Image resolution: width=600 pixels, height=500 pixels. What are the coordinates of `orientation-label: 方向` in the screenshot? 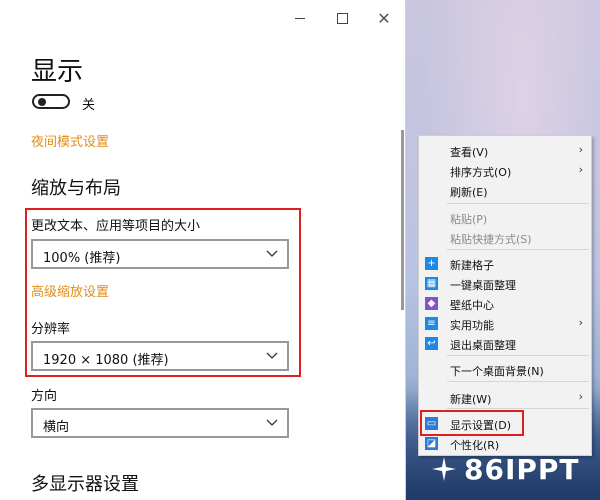 It's located at (44, 396).